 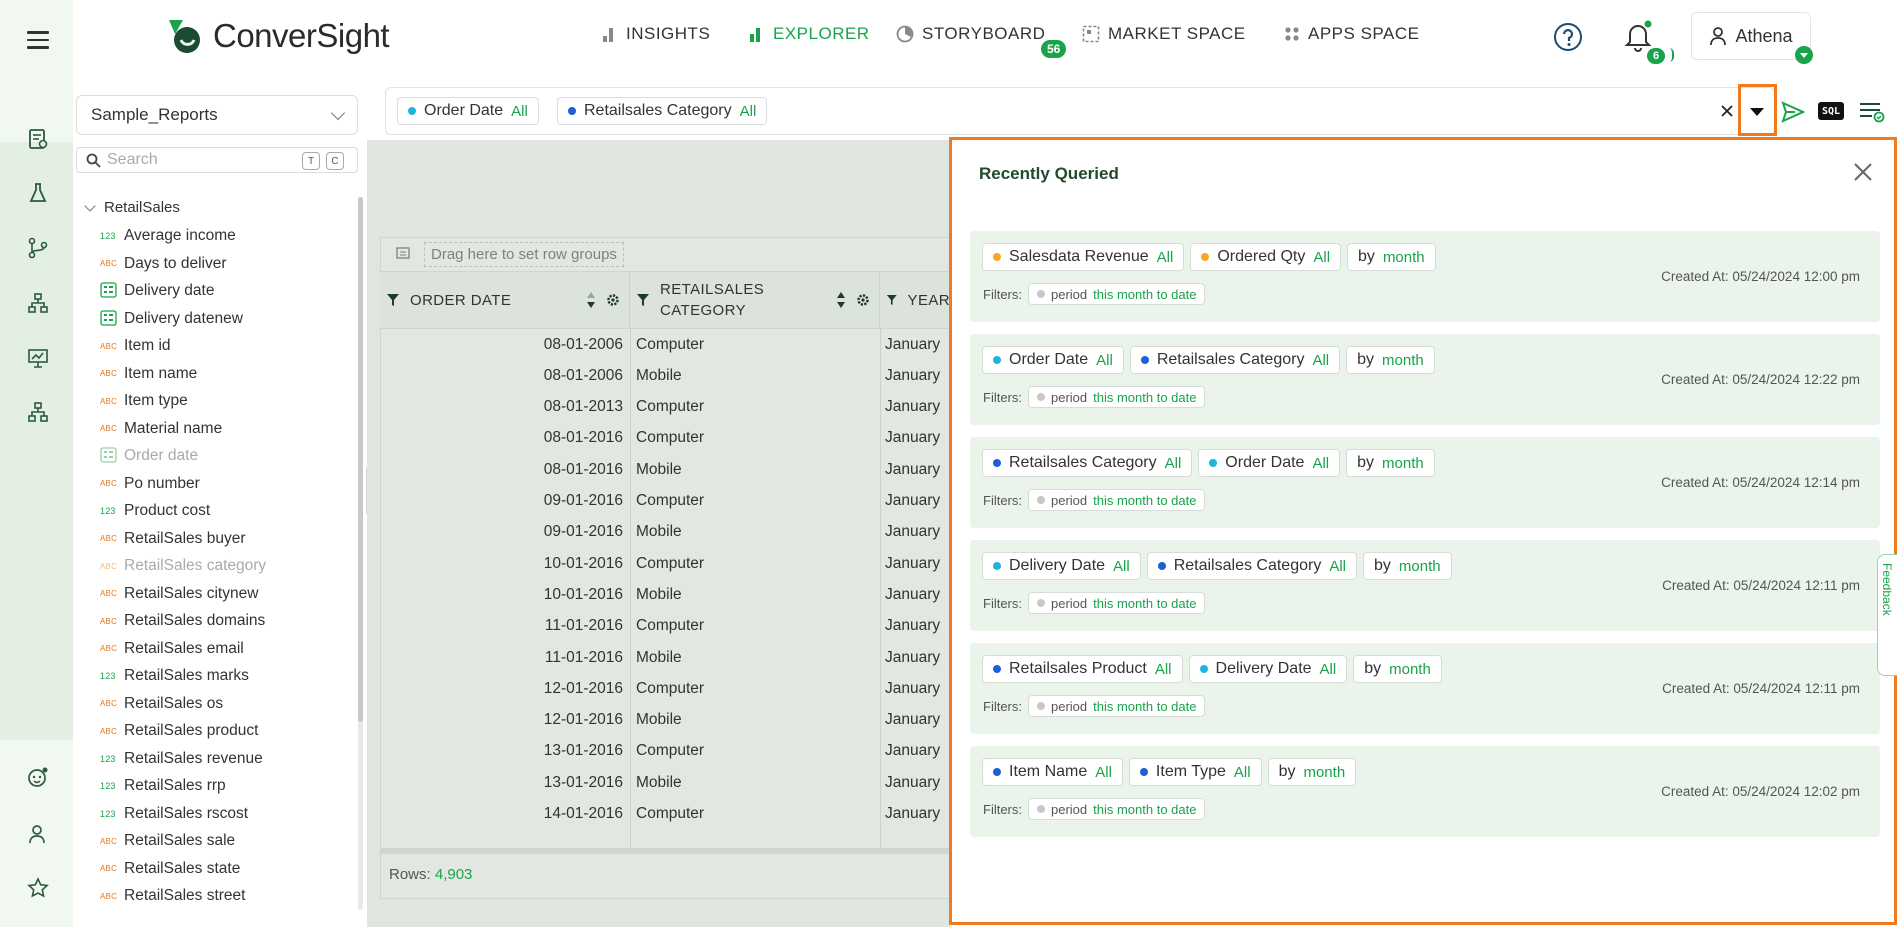 I want to click on nav-explorer: EXPLORER, so click(x=809, y=34).